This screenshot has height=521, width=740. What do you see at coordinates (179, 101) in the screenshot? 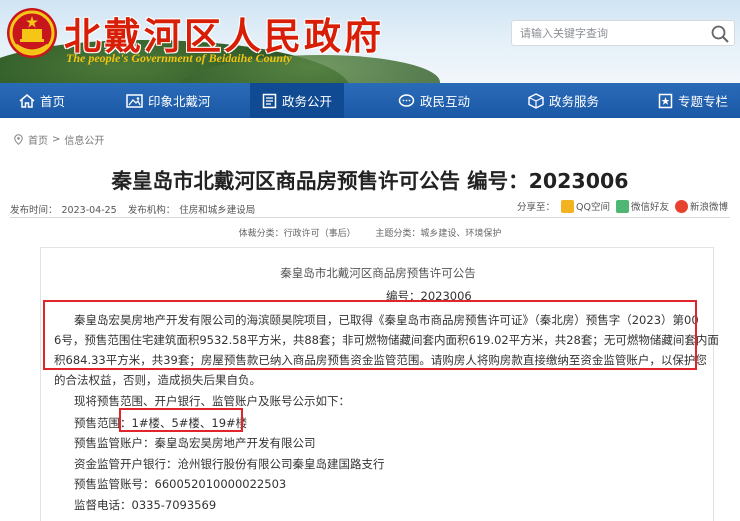
I see `nav-impression-label: 印象北戴河` at bounding box center [179, 101].